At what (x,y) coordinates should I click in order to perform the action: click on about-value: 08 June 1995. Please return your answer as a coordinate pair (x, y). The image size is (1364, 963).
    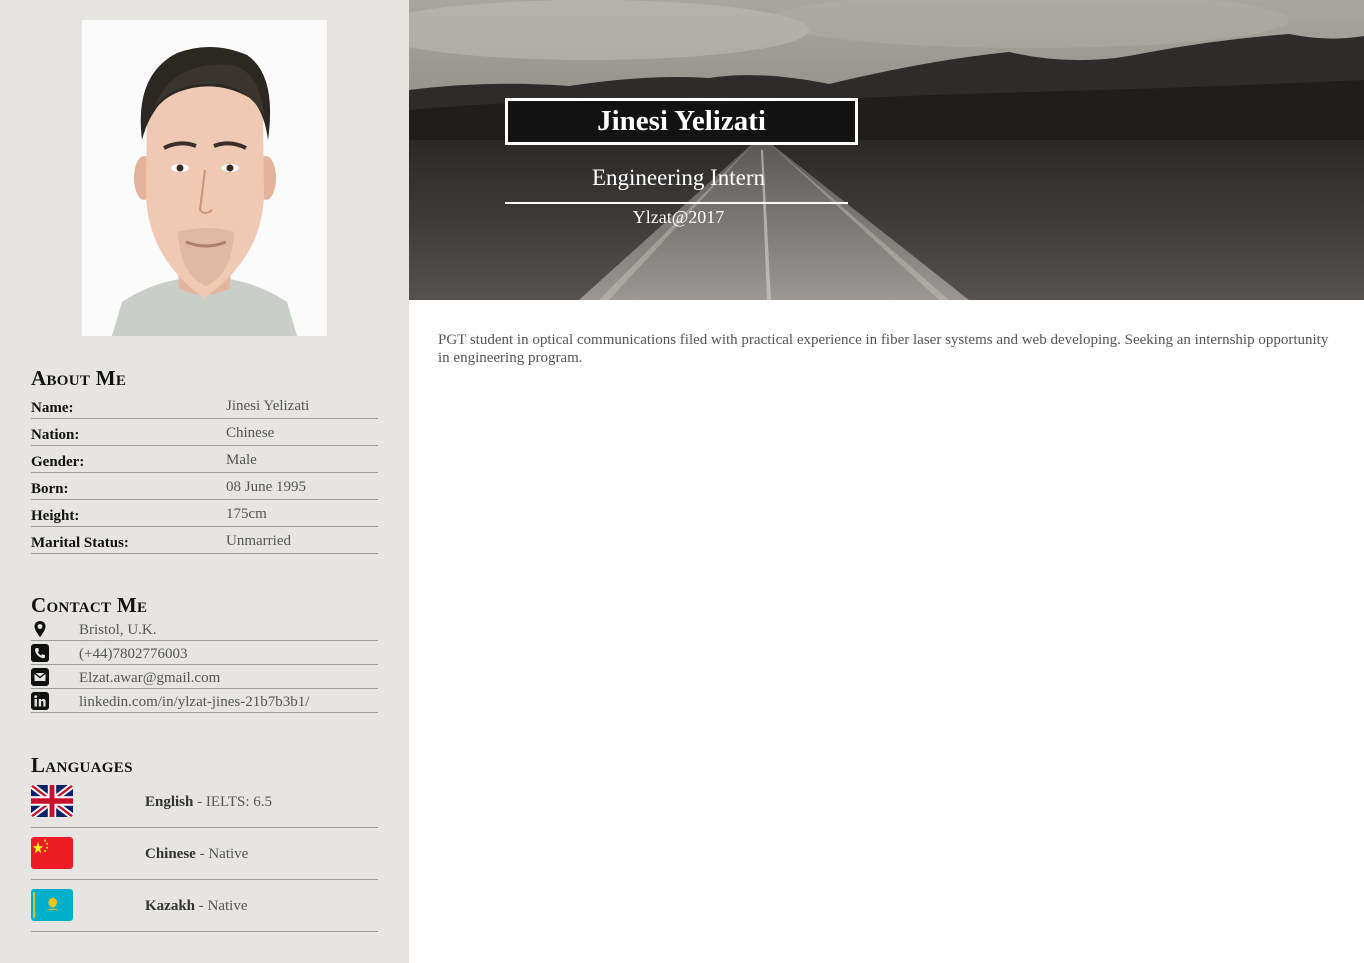
    Looking at the image, I should click on (266, 487).